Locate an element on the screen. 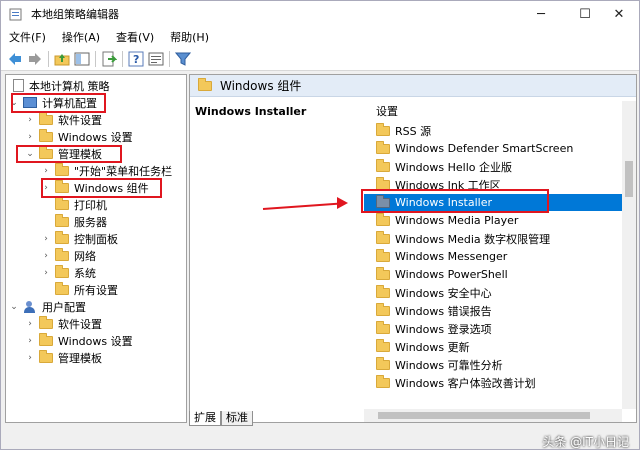 This screenshot has width=640, height=450. tree-network: › 网络 is located at coordinates (68, 255).